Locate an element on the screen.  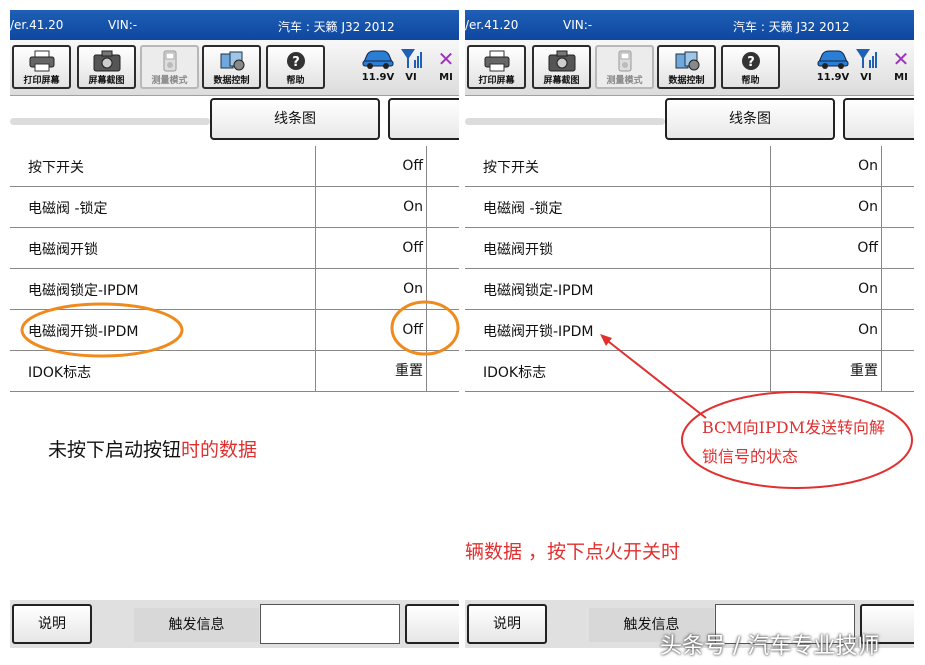
print-screen-label: 打印屏幕 is located at coordinates (41, 81).